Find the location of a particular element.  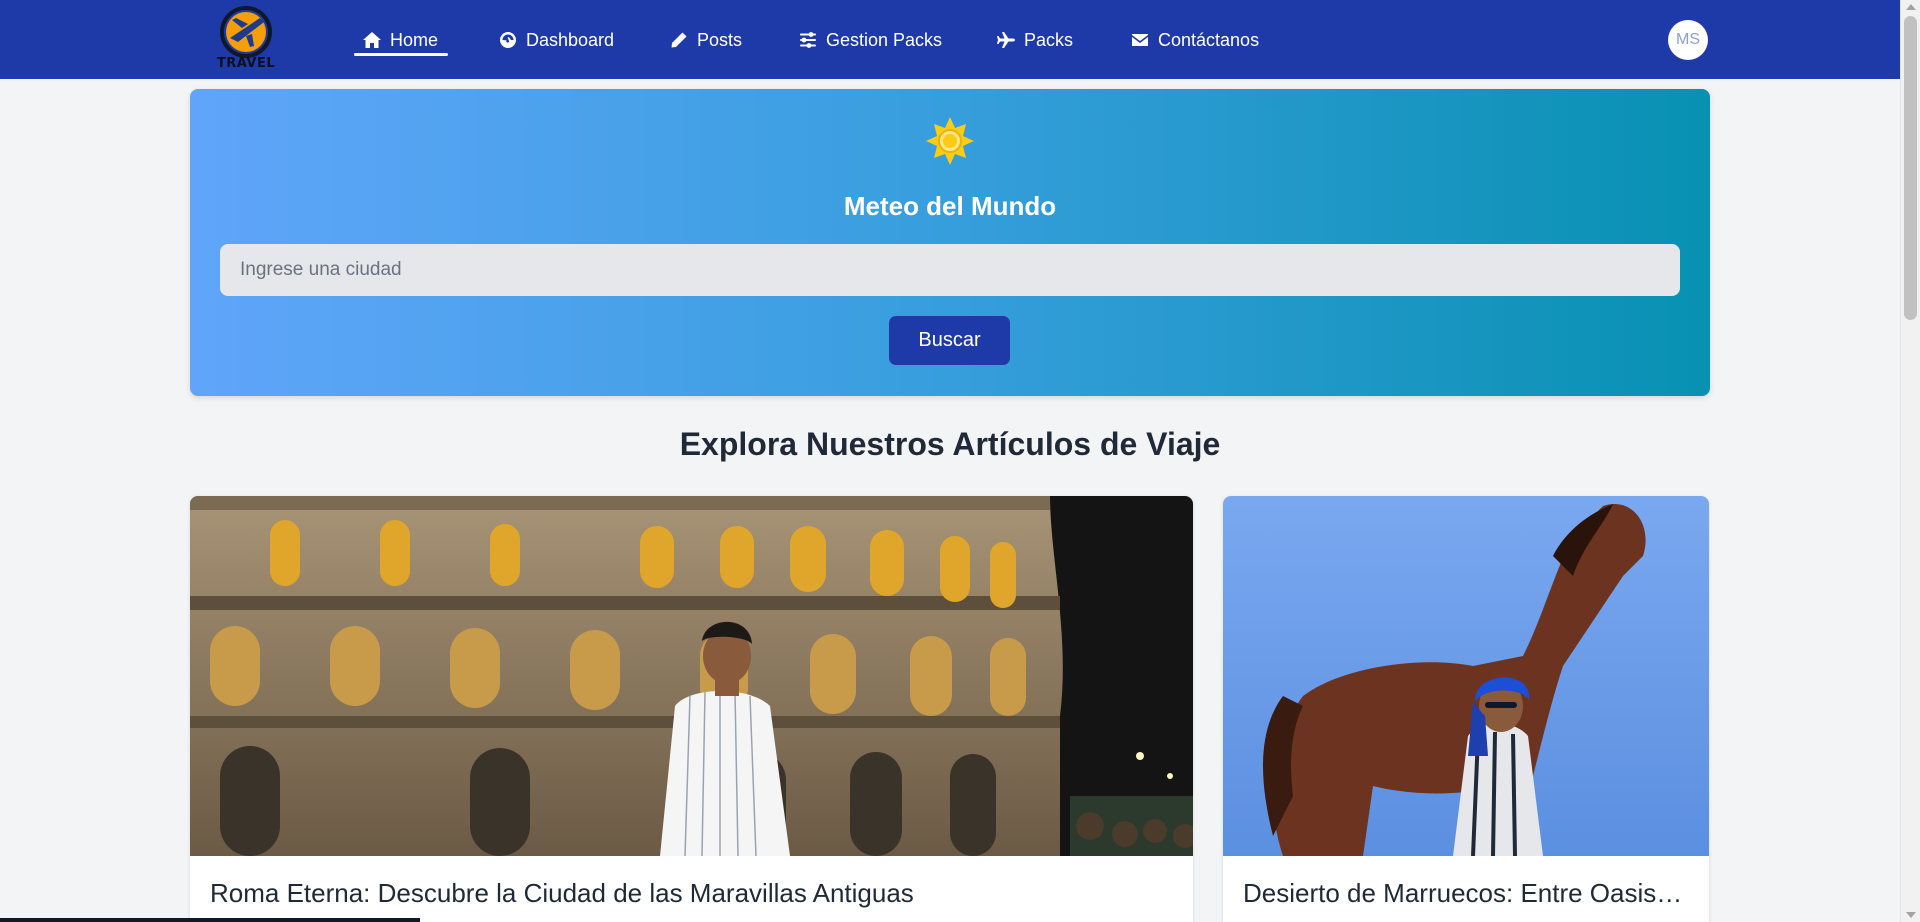

weather-title: Meteo del Mundo is located at coordinates (950, 206).